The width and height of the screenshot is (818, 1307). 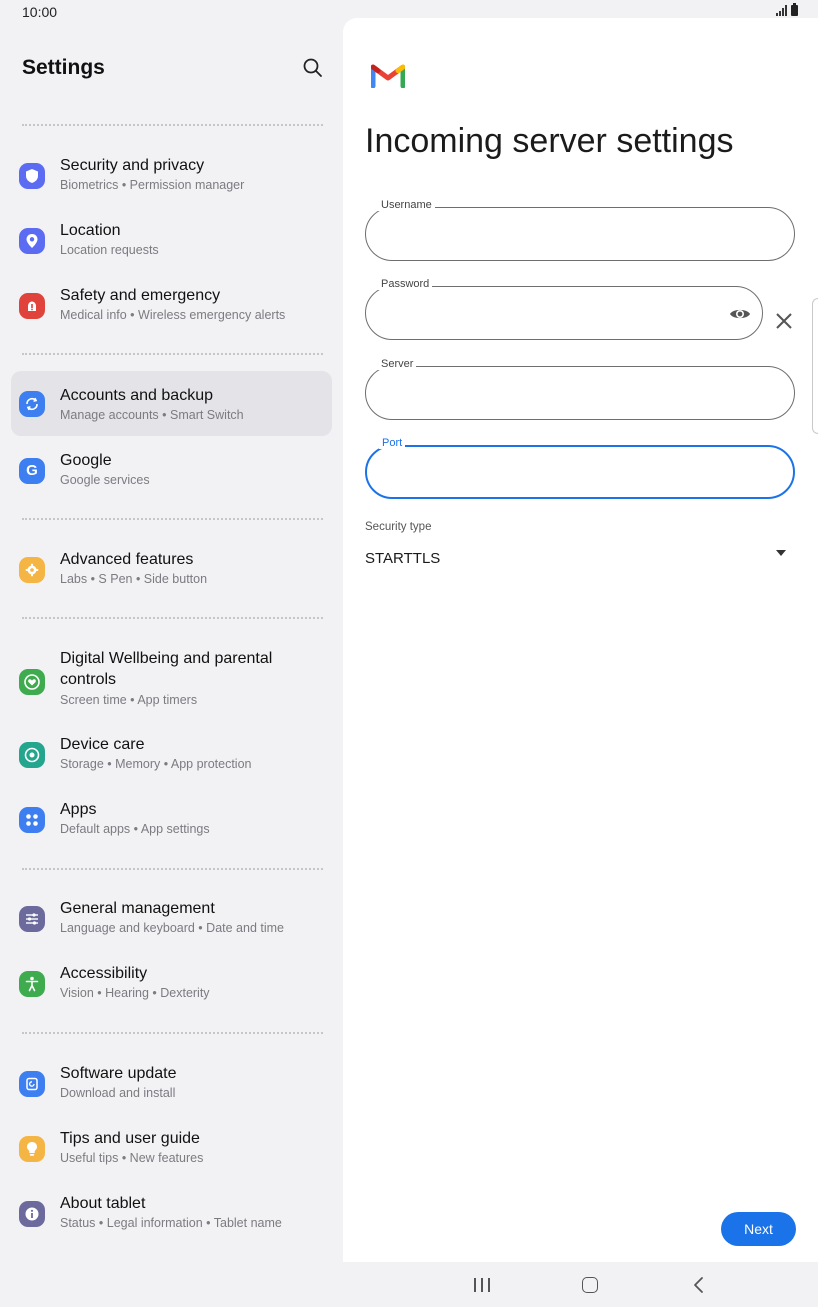 What do you see at coordinates (32, 470) in the screenshot?
I see `google-icon: G` at bounding box center [32, 470].